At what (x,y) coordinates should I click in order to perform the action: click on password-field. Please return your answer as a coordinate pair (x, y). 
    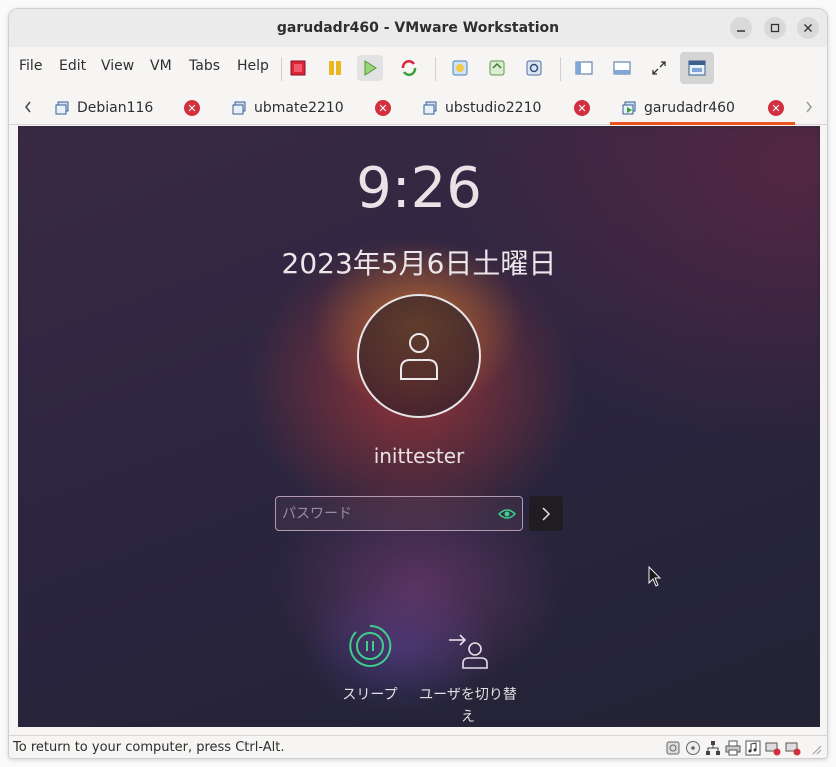
    Looking at the image, I should click on (399, 513).